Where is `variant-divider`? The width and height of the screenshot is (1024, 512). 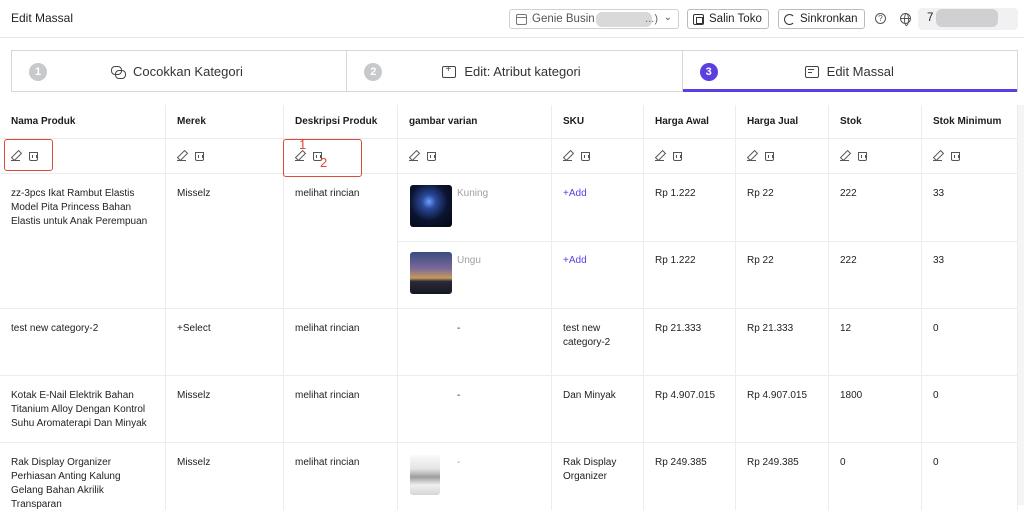 variant-divider is located at coordinates (709, 241).